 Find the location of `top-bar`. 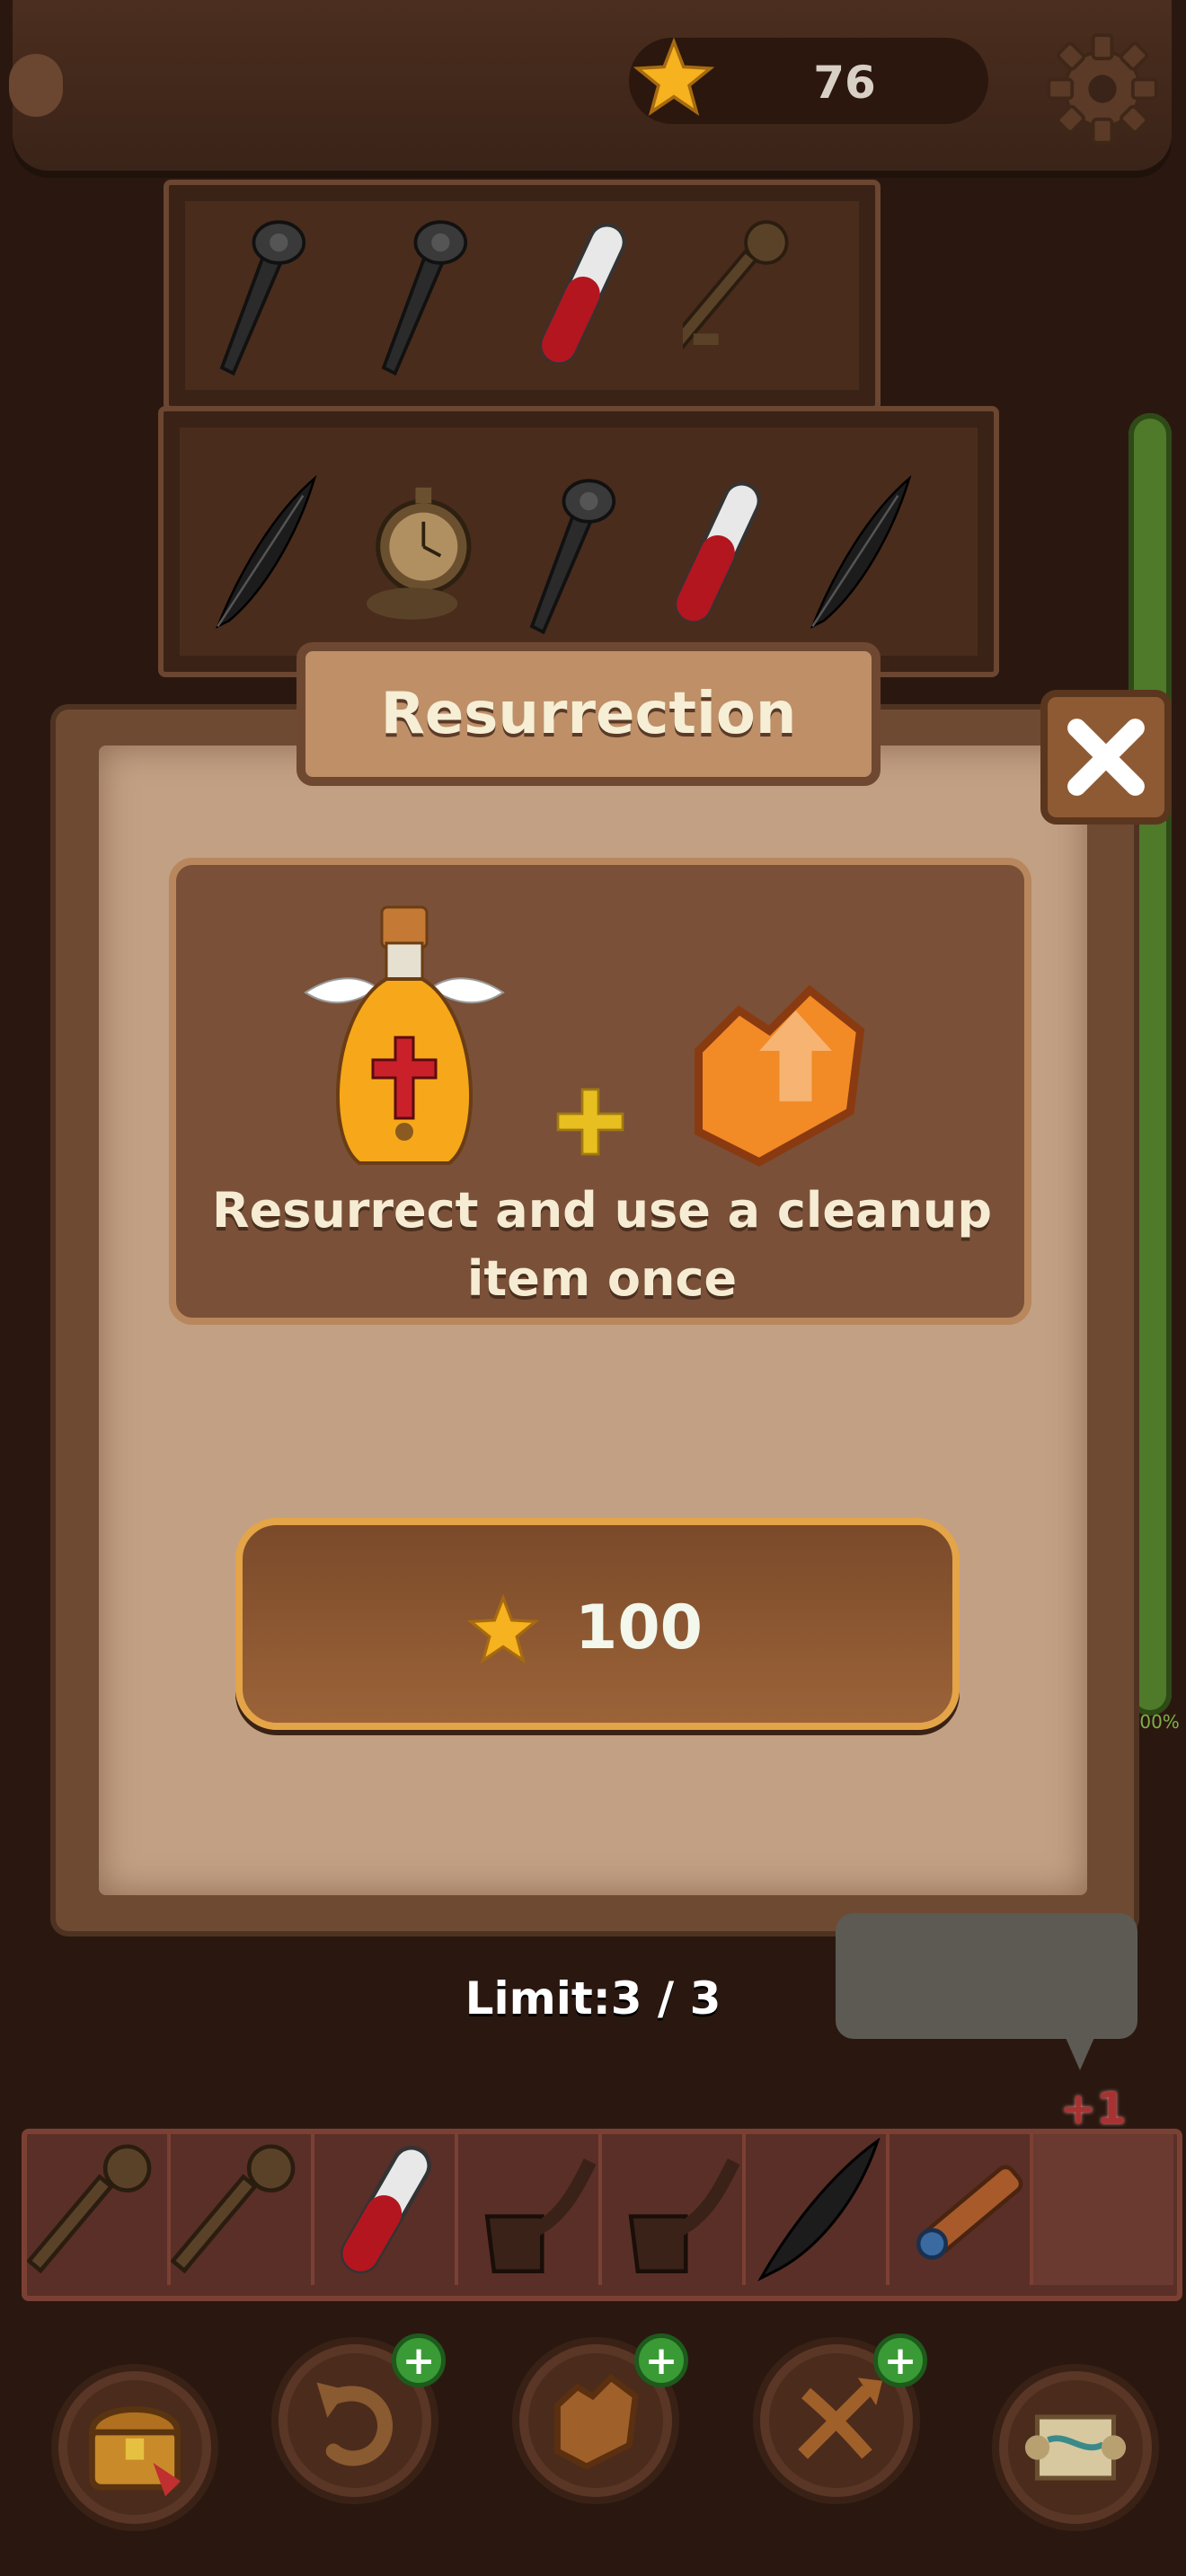

top-bar is located at coordinates (592, 85).